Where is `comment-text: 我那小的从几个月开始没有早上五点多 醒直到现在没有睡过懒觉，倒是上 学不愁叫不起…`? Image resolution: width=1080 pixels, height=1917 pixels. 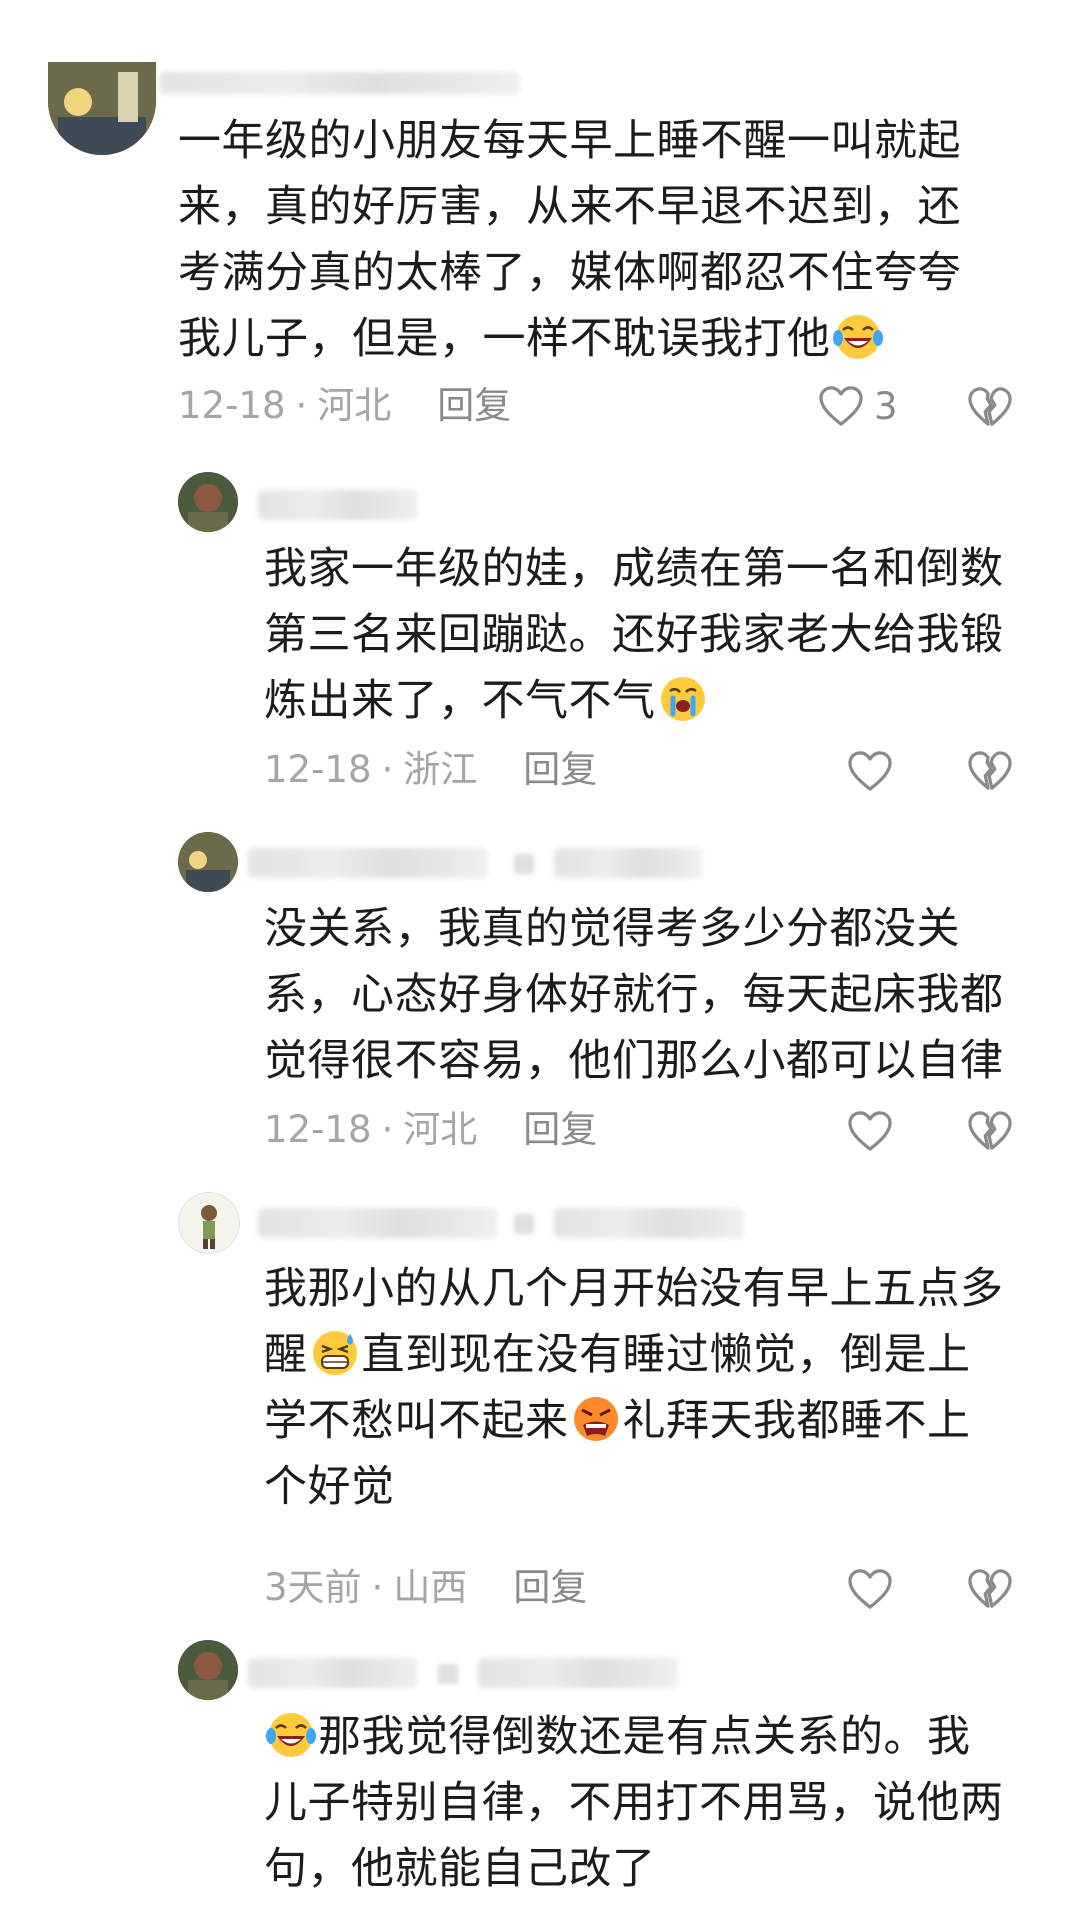 comment-text: 我那小的从几个月开始没有早上五点多 醒直到现在没有睡过懒觉，倒是上 学不愁叫不起… is located at coordinates (634, 1388).